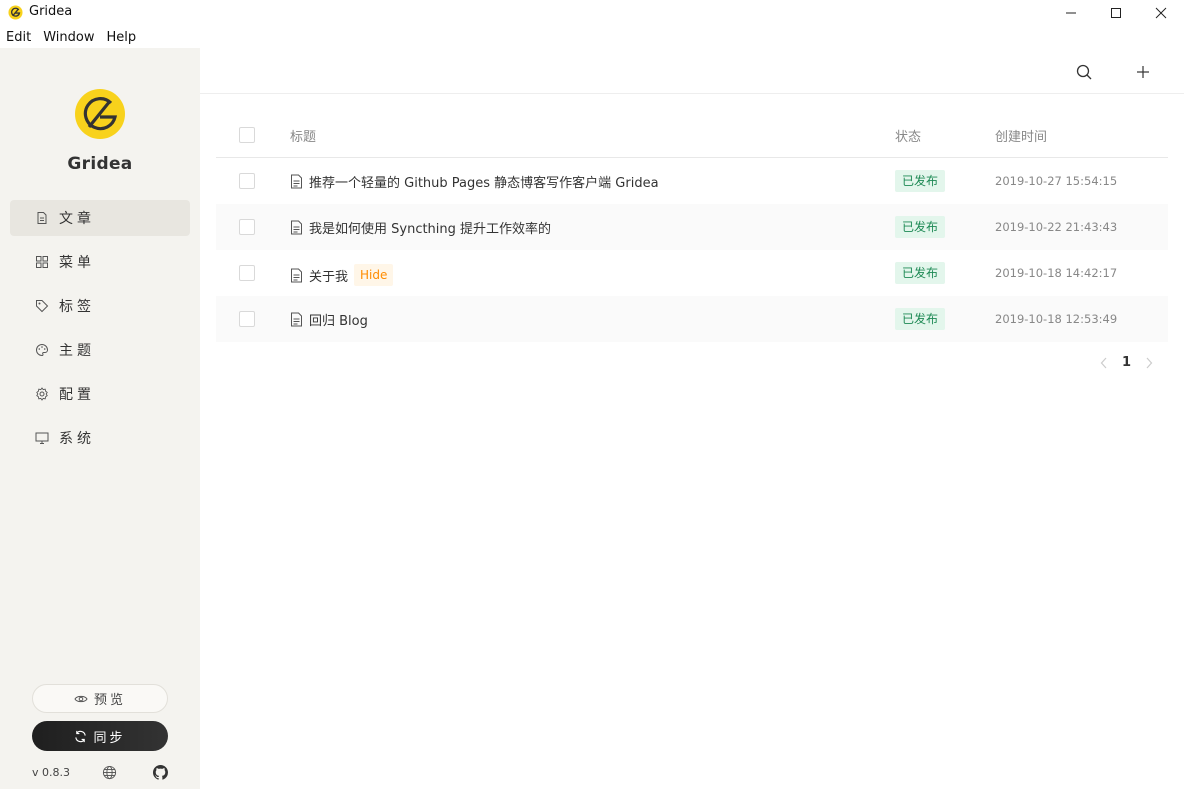 This screenshot has height=789, width=1184. I want to click on preview-button: 预览, so click(100, 698).